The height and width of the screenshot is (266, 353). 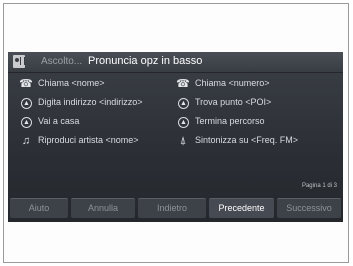 What do you see at coordinates (230, 121) in the screenshot?
I see `command-label: Termina percorso` at bounding box center [230, 121].